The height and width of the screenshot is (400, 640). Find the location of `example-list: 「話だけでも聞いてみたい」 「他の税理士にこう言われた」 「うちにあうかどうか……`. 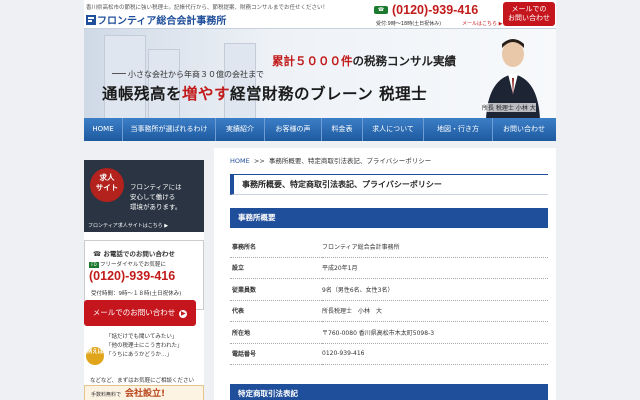

example-list: 「話だけでも聞いてみたい」 「他の税理士にこう言われた」 「うちにあうかどうか…… is located at coordinates (144, 346).